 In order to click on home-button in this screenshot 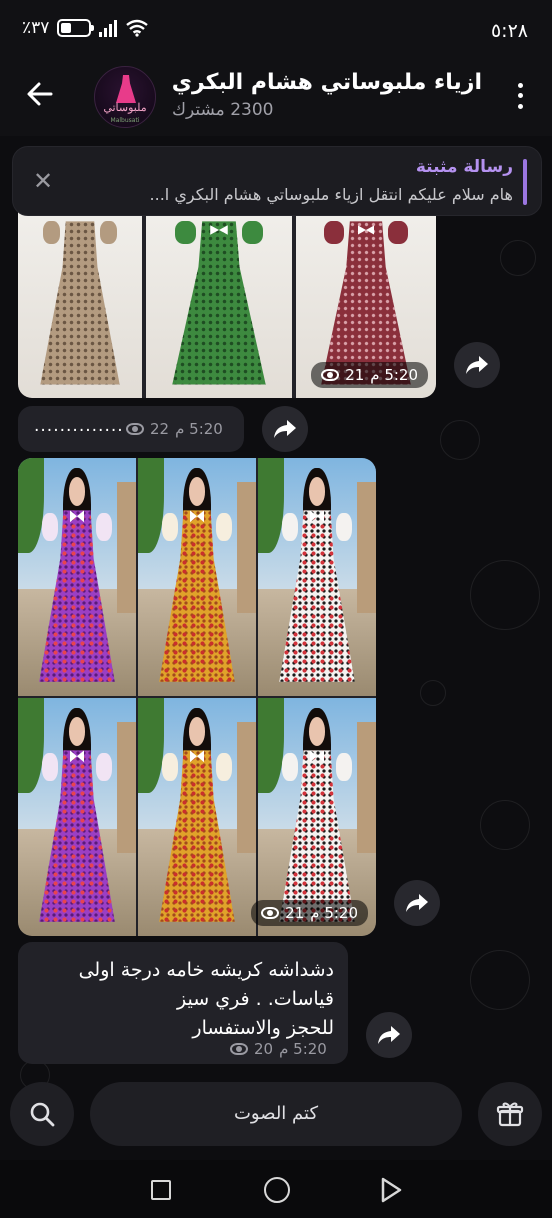, I will do `click(277, 1190)`.